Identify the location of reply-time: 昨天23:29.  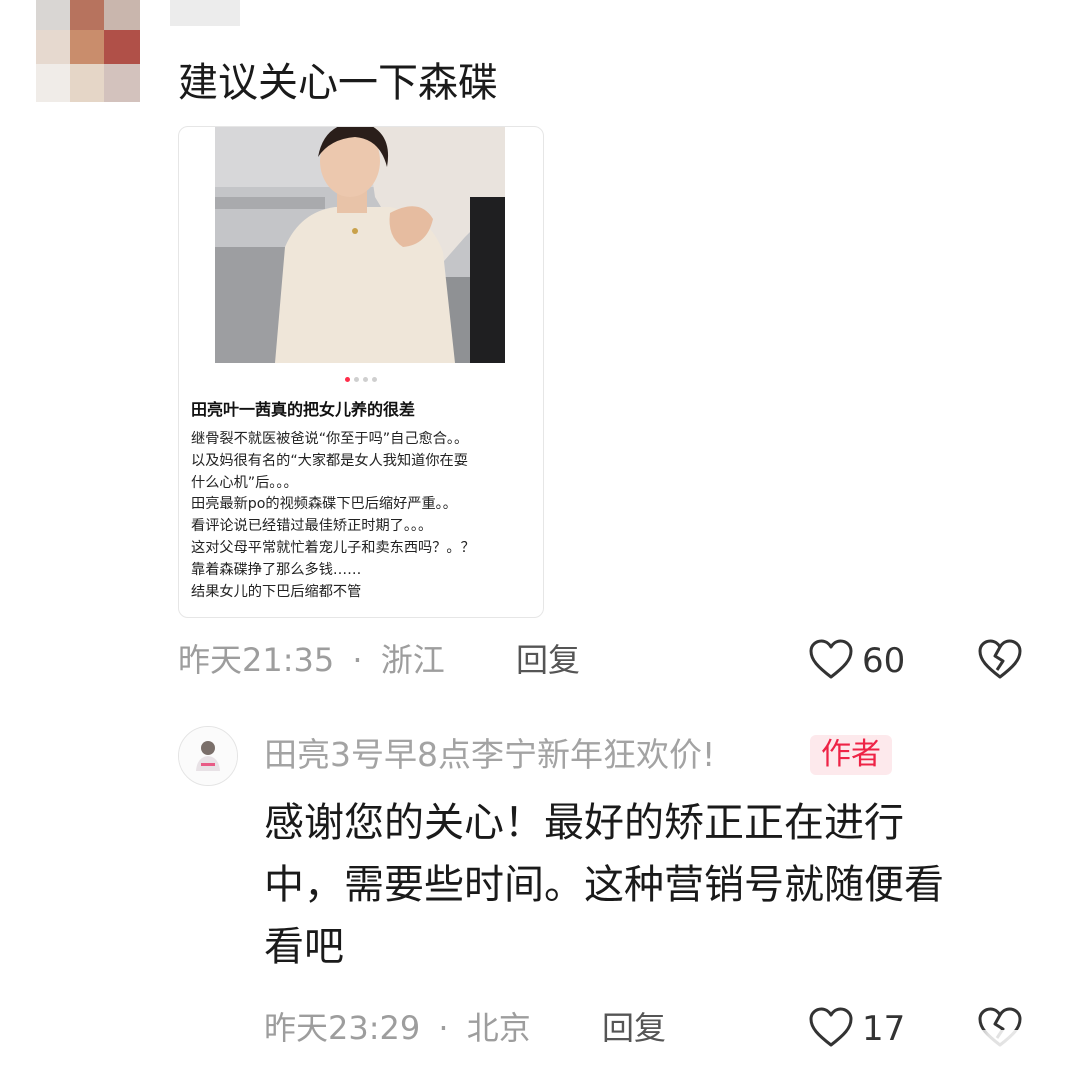
(342, 1028).